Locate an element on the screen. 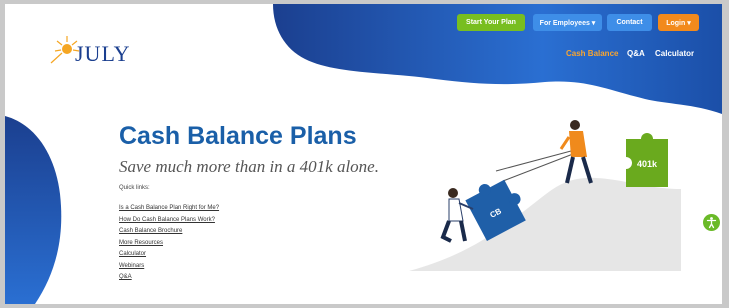  puzzle-401k-icon: 401k is located at coordinates (644, 160).